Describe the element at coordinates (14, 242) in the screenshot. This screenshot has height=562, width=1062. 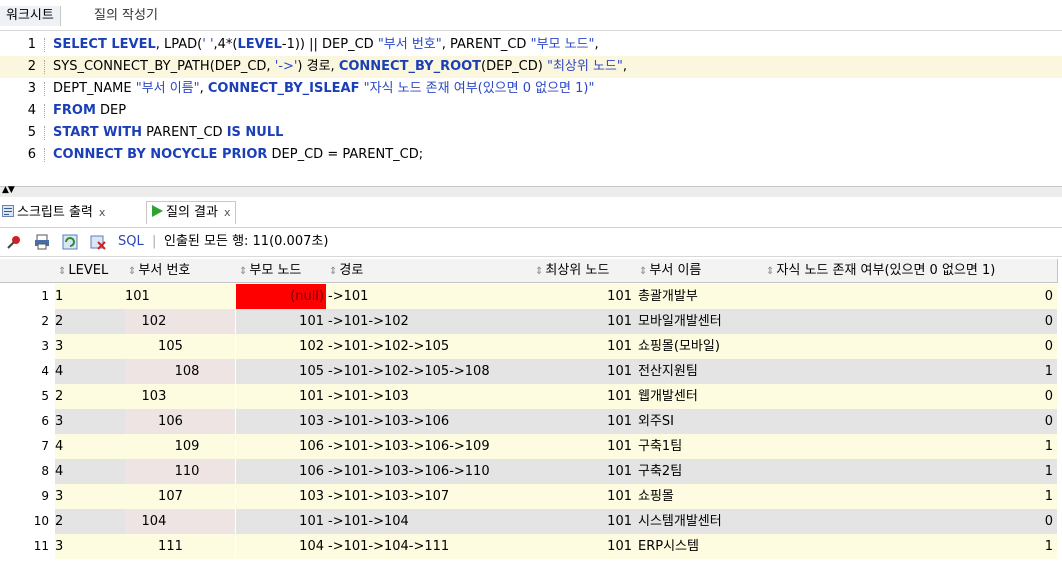
I see `pin-icon` at that location.